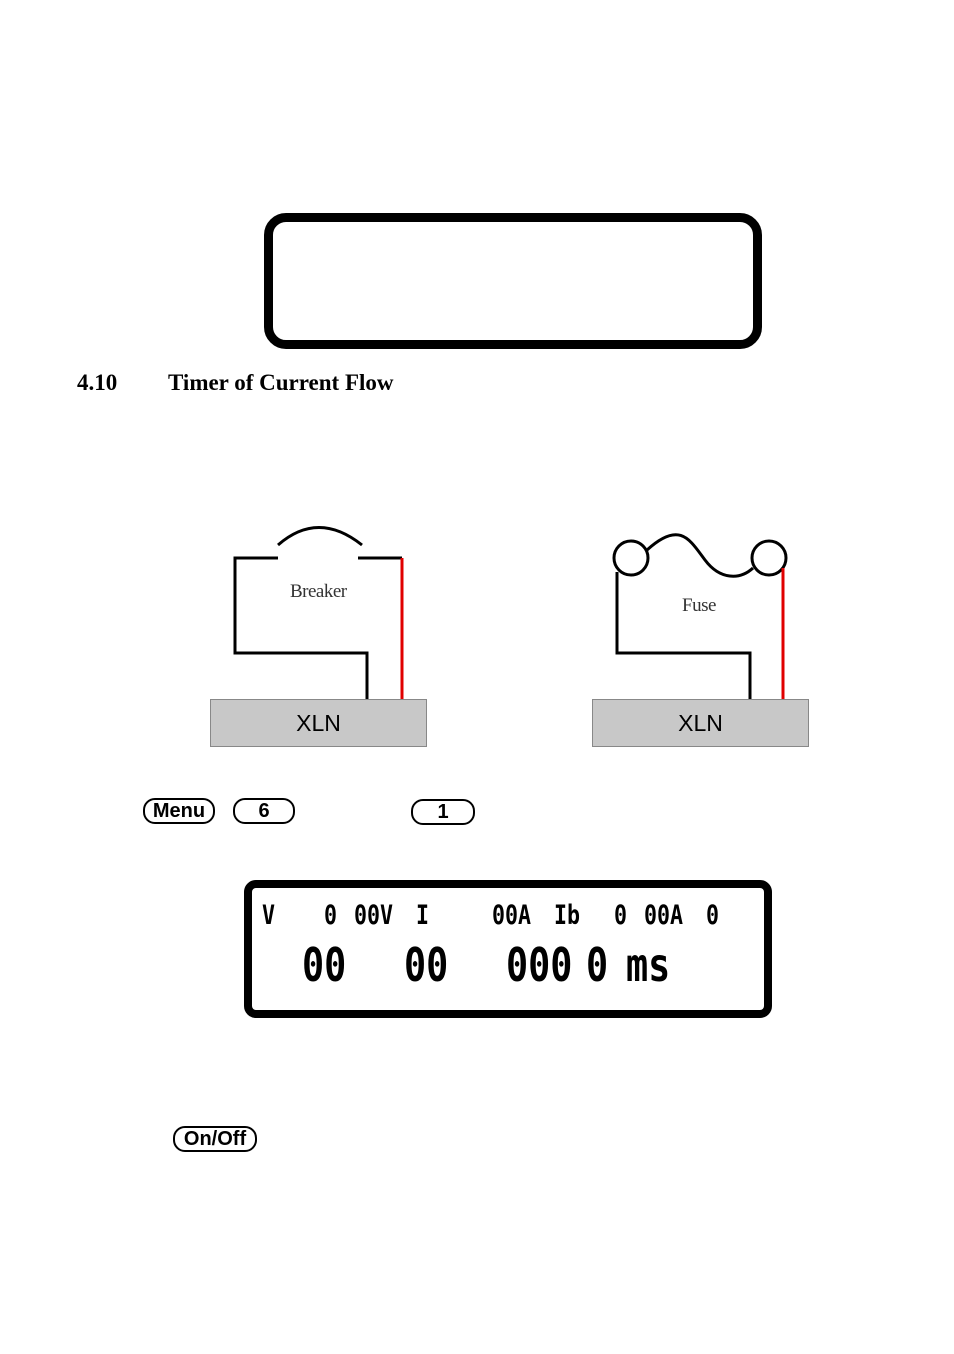  Describe the element at coordinates (320, 536) in the screenshot. I see `breaker-contact` at that location.